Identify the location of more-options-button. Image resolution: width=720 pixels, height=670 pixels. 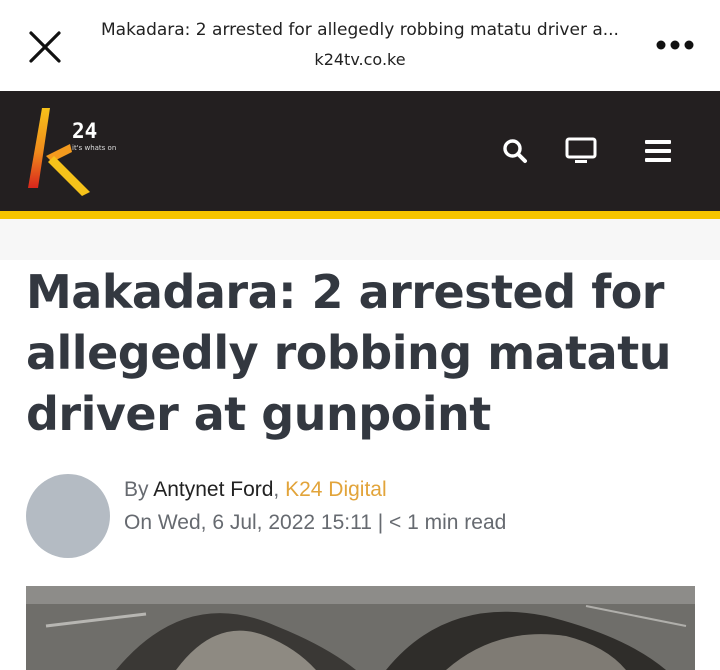
(675, 45).